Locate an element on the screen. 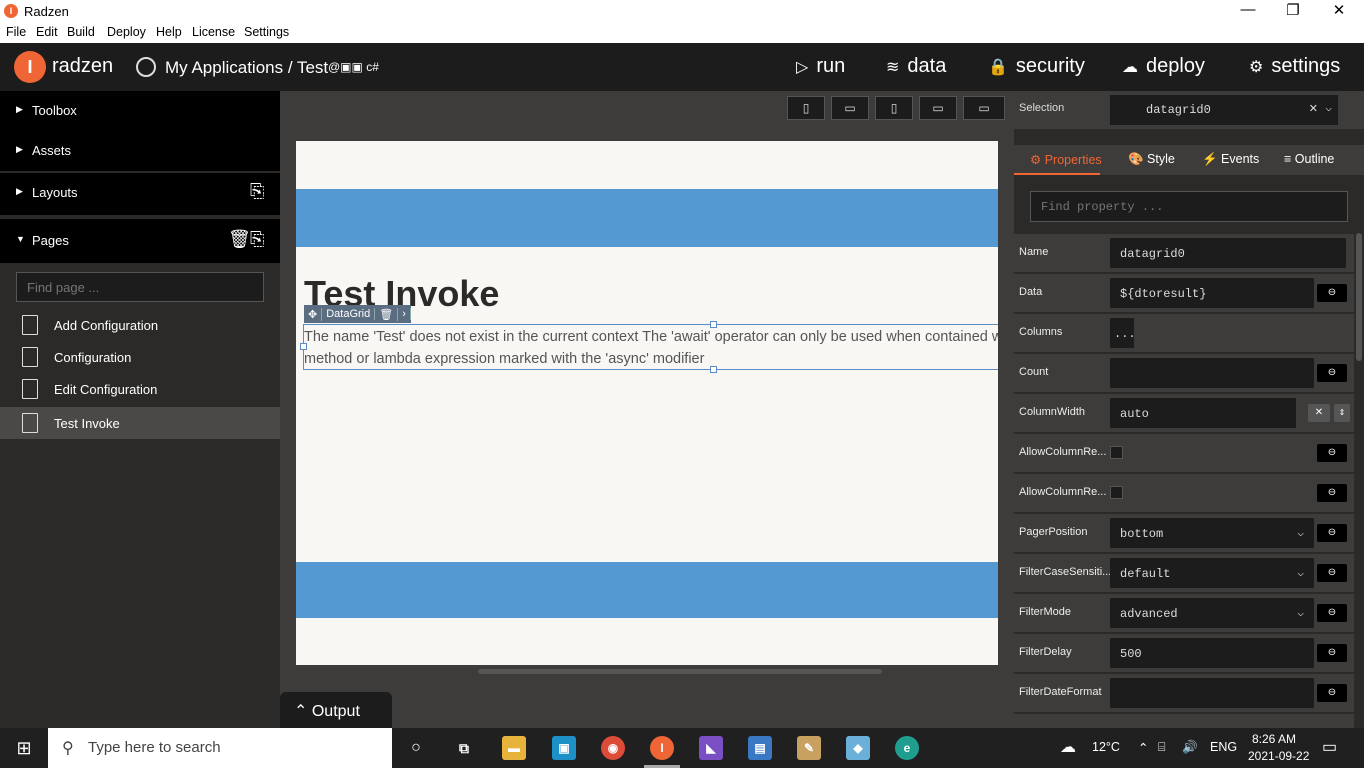  menu-deploy: Deploy is located at coordinates (126, 32).